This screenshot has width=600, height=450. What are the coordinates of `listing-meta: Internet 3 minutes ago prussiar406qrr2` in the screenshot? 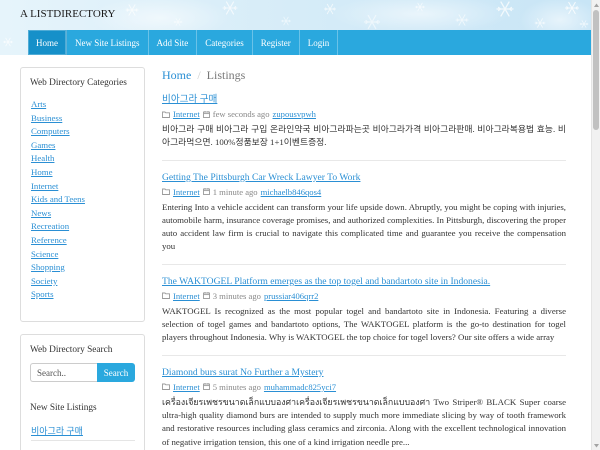 It's located at (364, 296).